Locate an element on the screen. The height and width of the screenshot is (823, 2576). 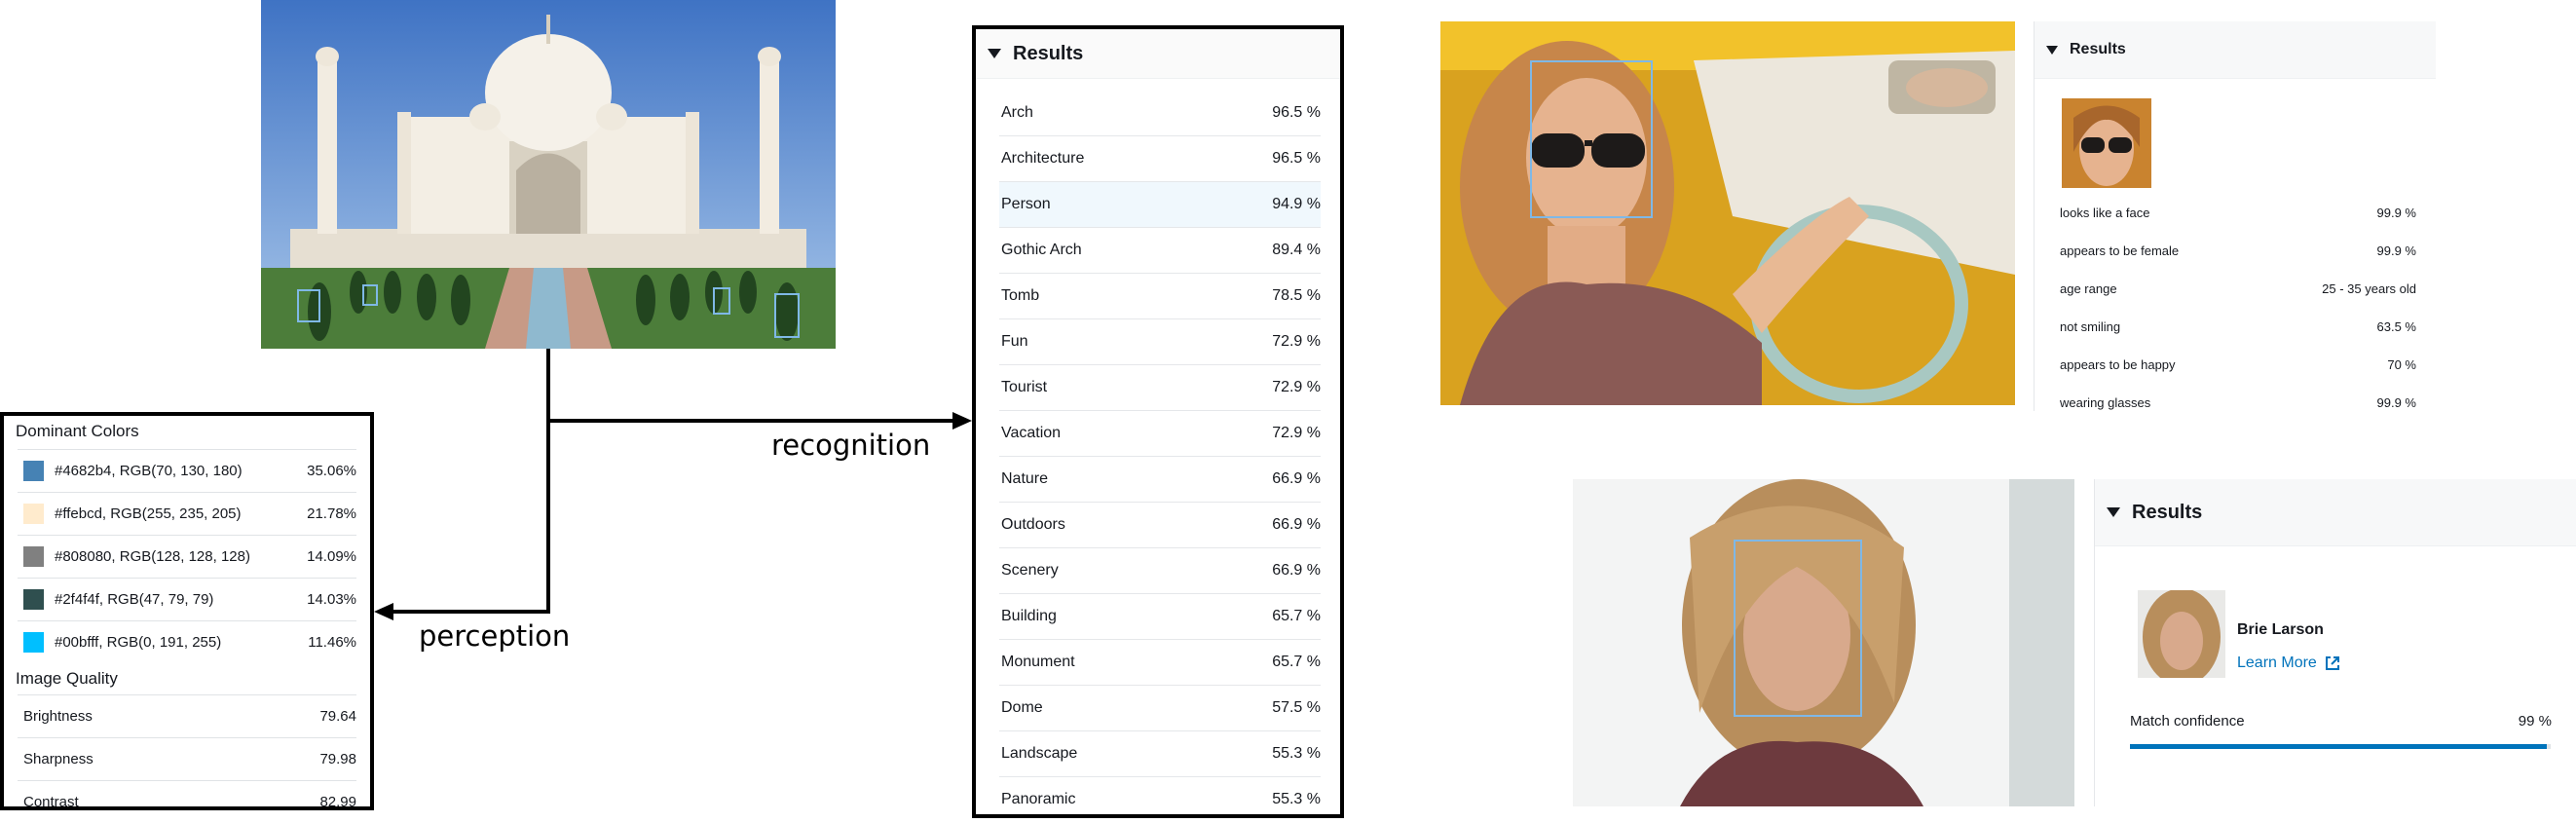
attribute-label: age range is located at coordinates (2088, 288).